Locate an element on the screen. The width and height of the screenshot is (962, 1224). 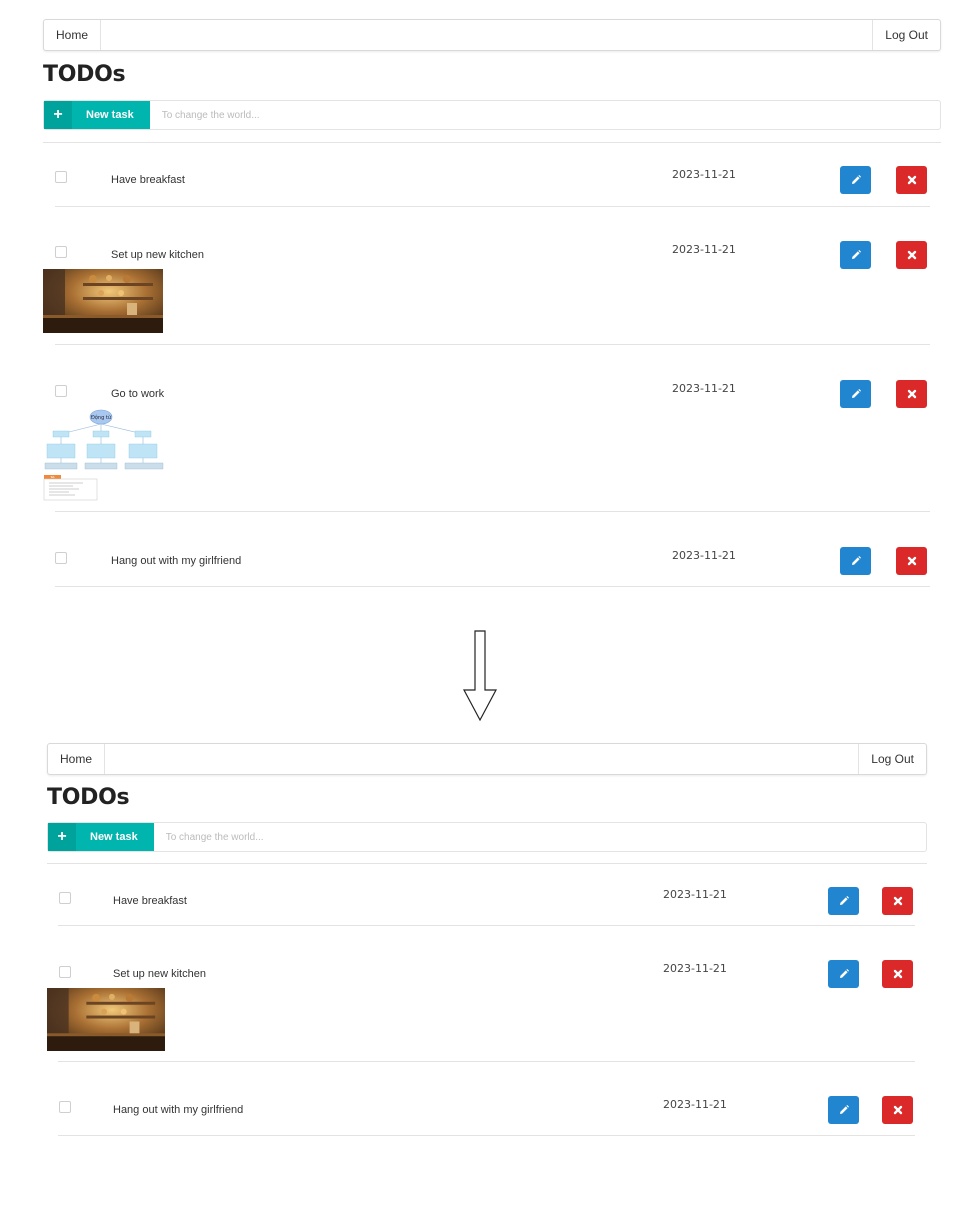
diagram-root-label: Động từ is located at coordinates (101, 417).